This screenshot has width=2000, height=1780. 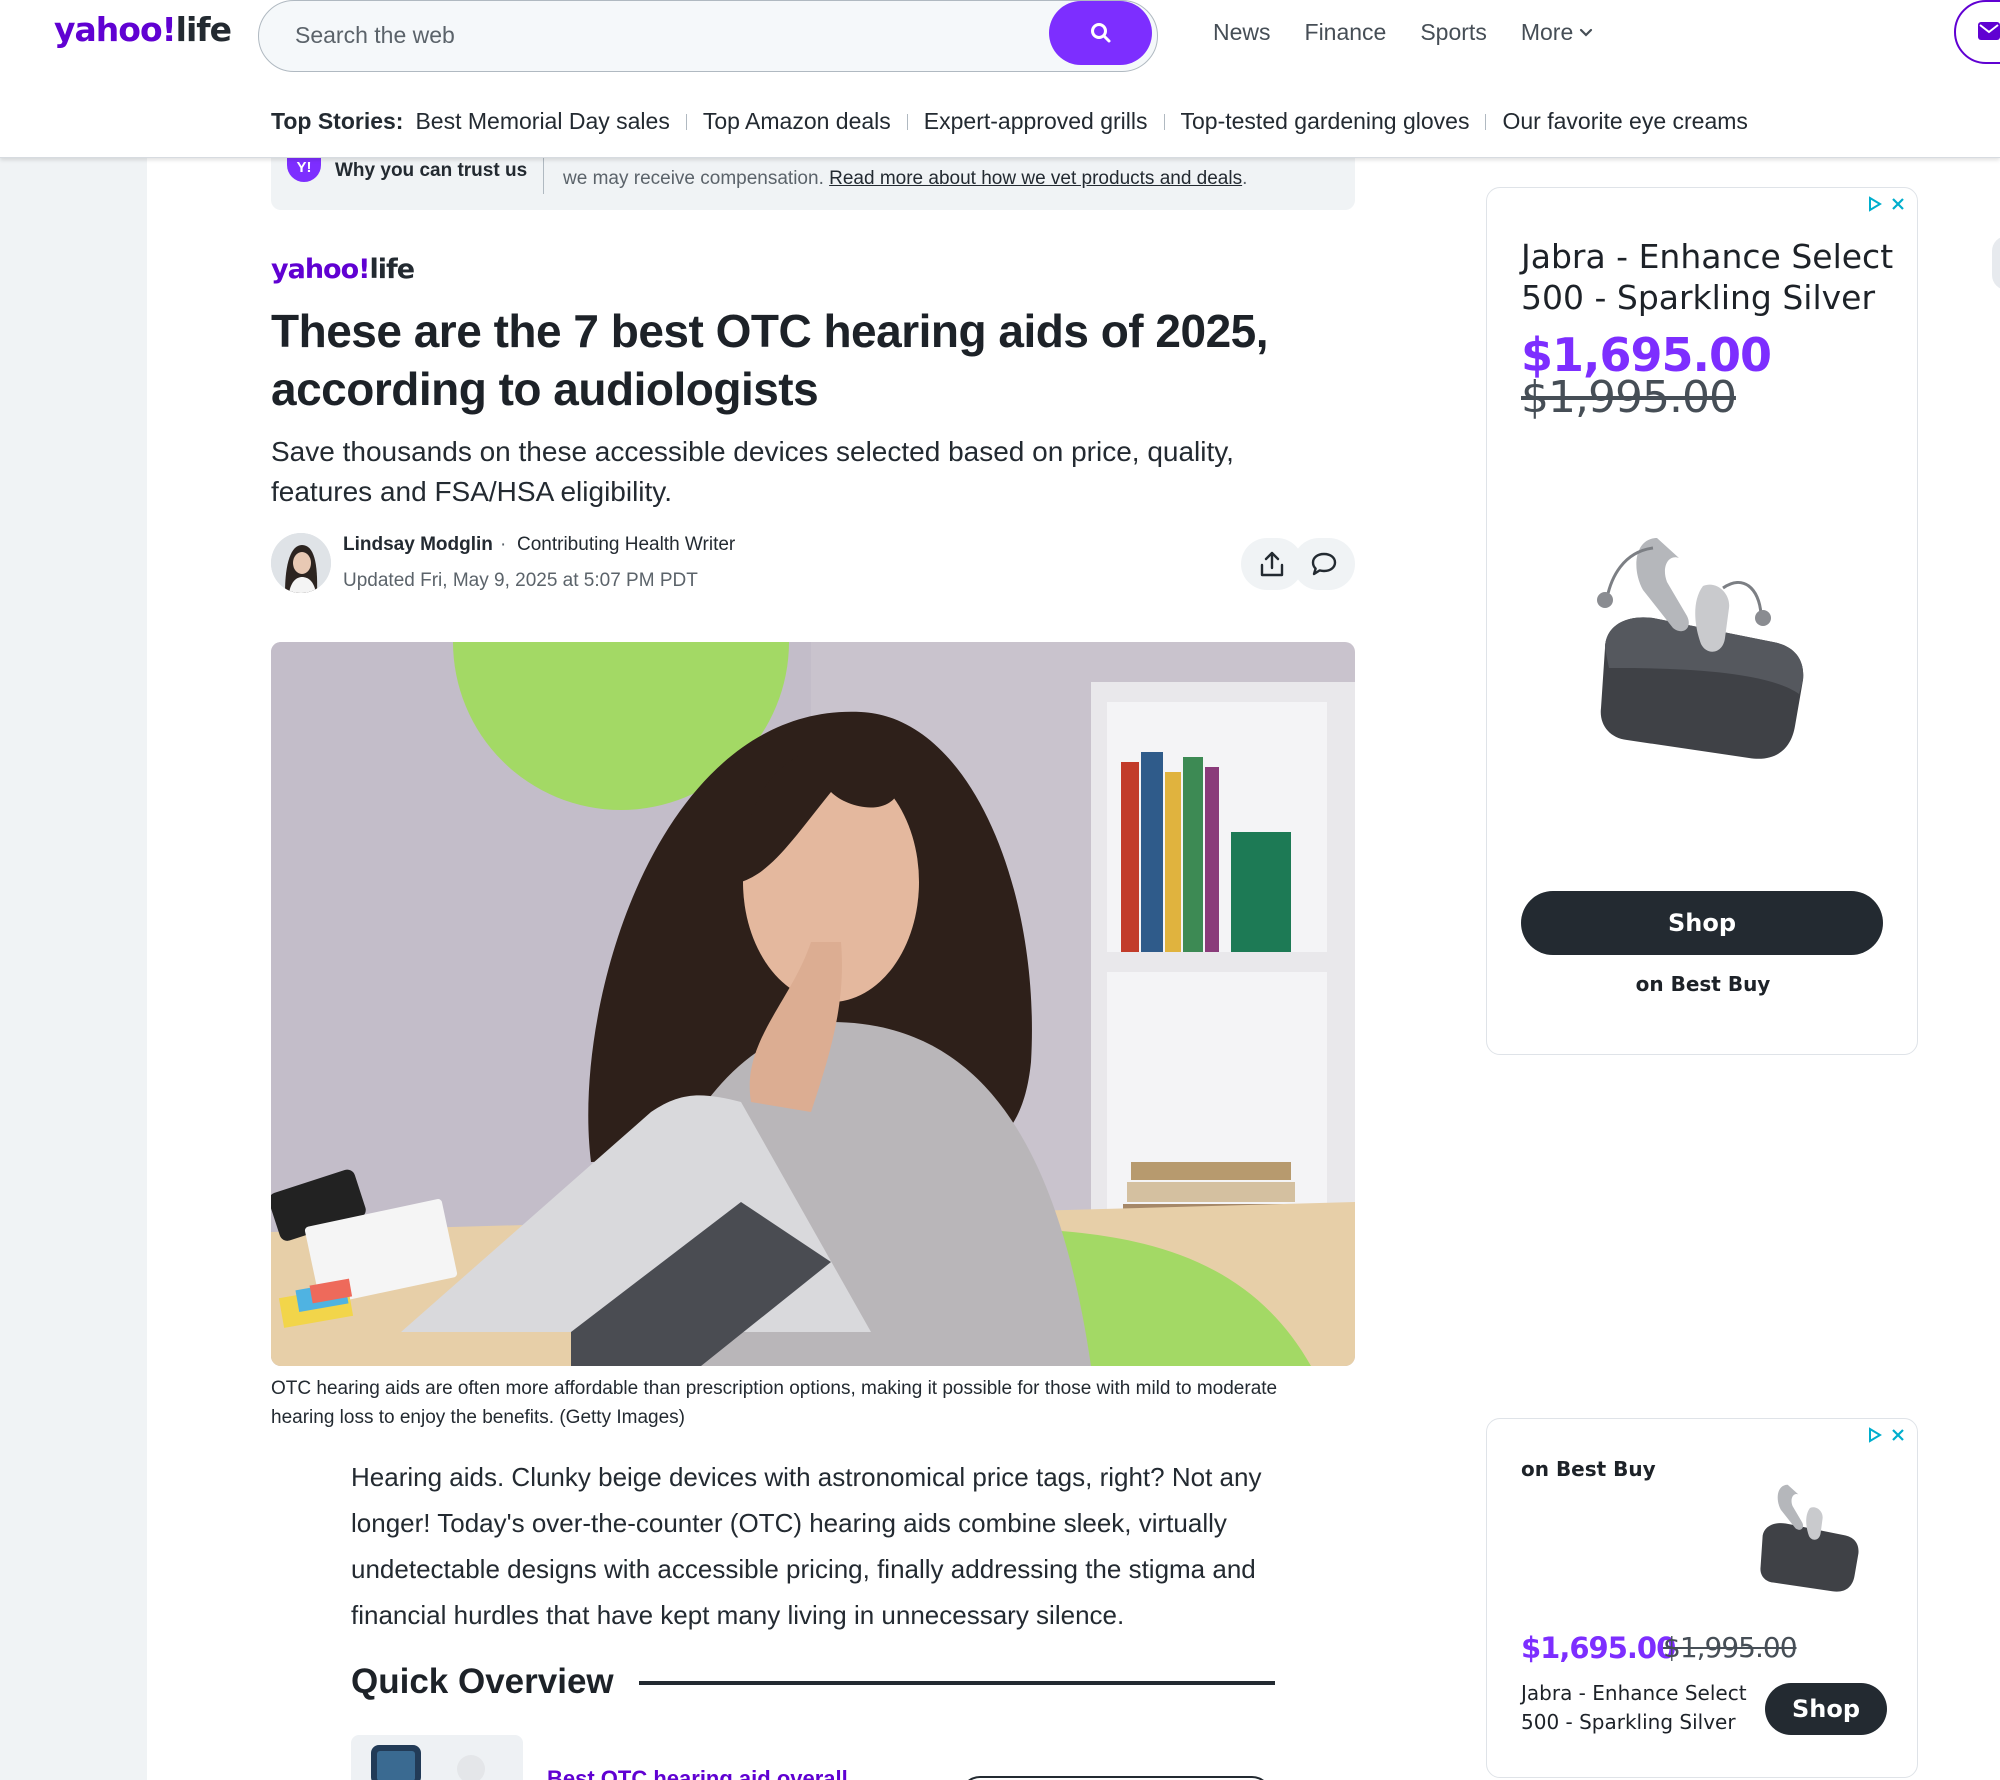 What do you see at coordinates (143, 29) in the screenshot?
I see `yahoo-life-logo: yahoo!life` at bounding box center [143, 29].